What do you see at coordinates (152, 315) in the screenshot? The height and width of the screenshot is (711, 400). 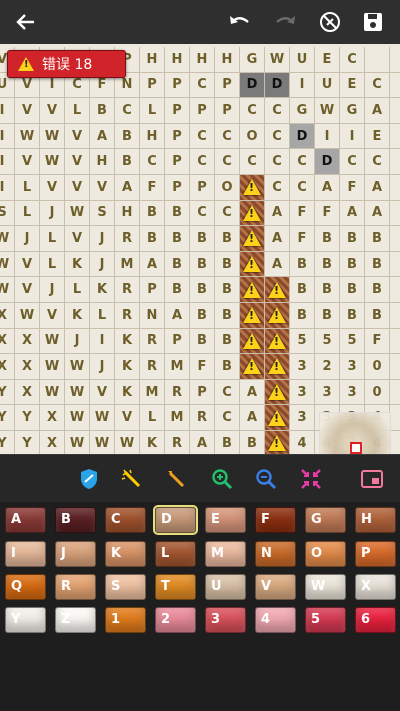 I see `grid-cell: N` at bounding box center [152, 315].